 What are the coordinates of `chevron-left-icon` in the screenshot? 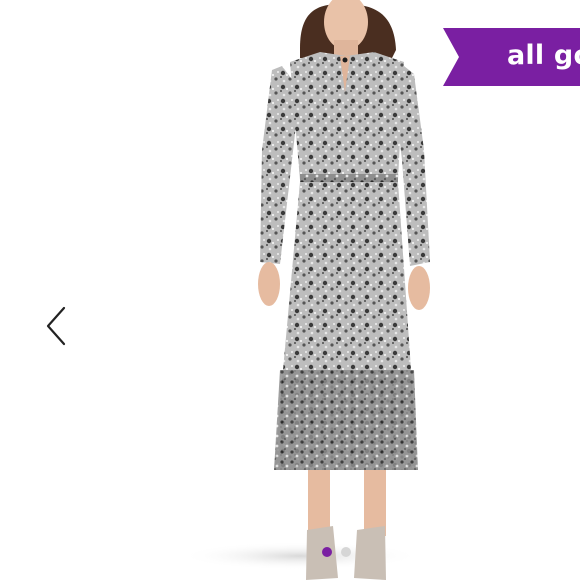 It's located at (56, 326).